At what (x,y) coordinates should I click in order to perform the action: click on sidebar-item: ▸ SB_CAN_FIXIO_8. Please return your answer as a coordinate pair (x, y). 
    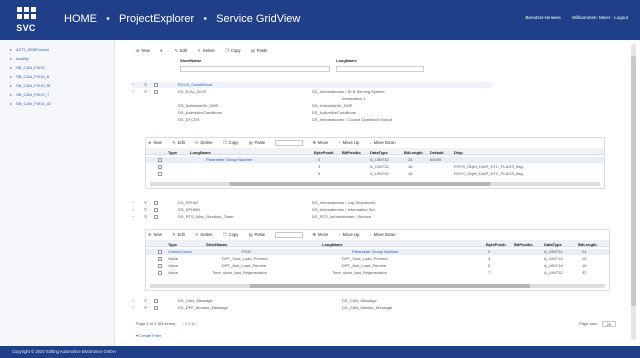
    Looking at the image, I should click on (57, 76).